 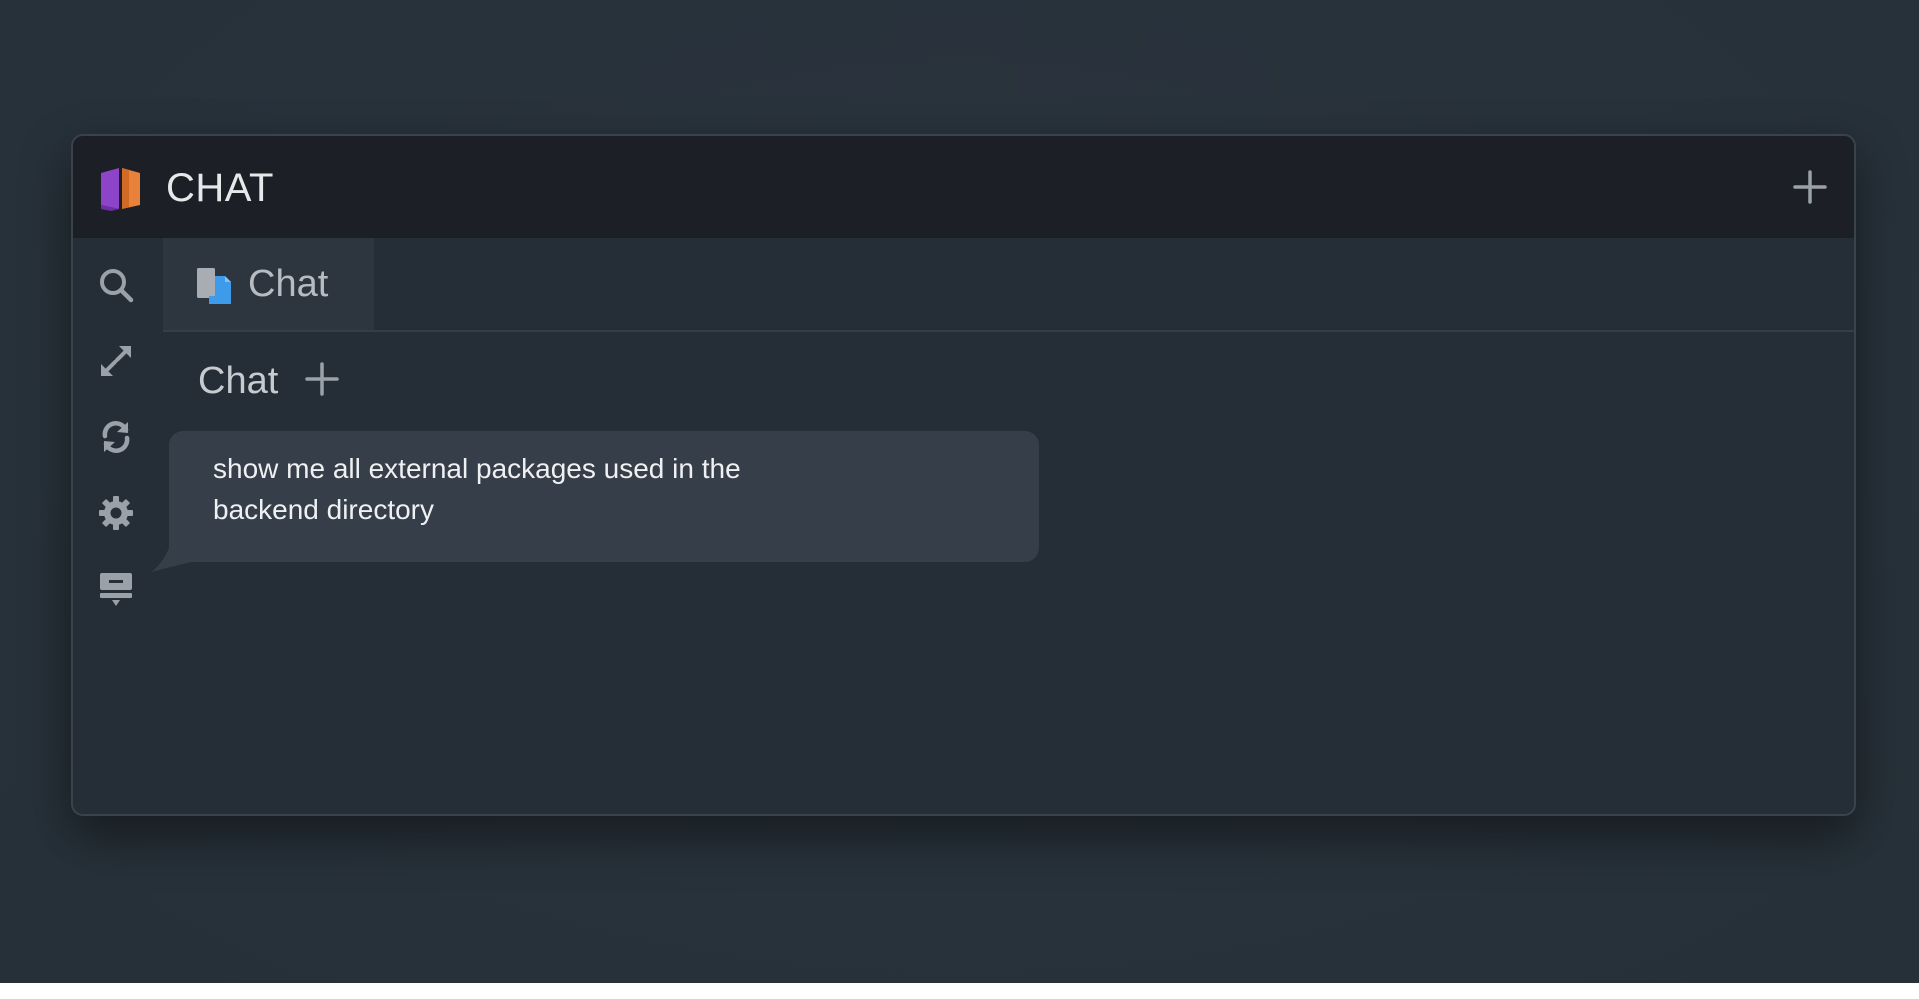 What do you see at coordinates (288, 284) in the screenshot?
I see `tab-label: Chat` at bounding box center [288, 284].